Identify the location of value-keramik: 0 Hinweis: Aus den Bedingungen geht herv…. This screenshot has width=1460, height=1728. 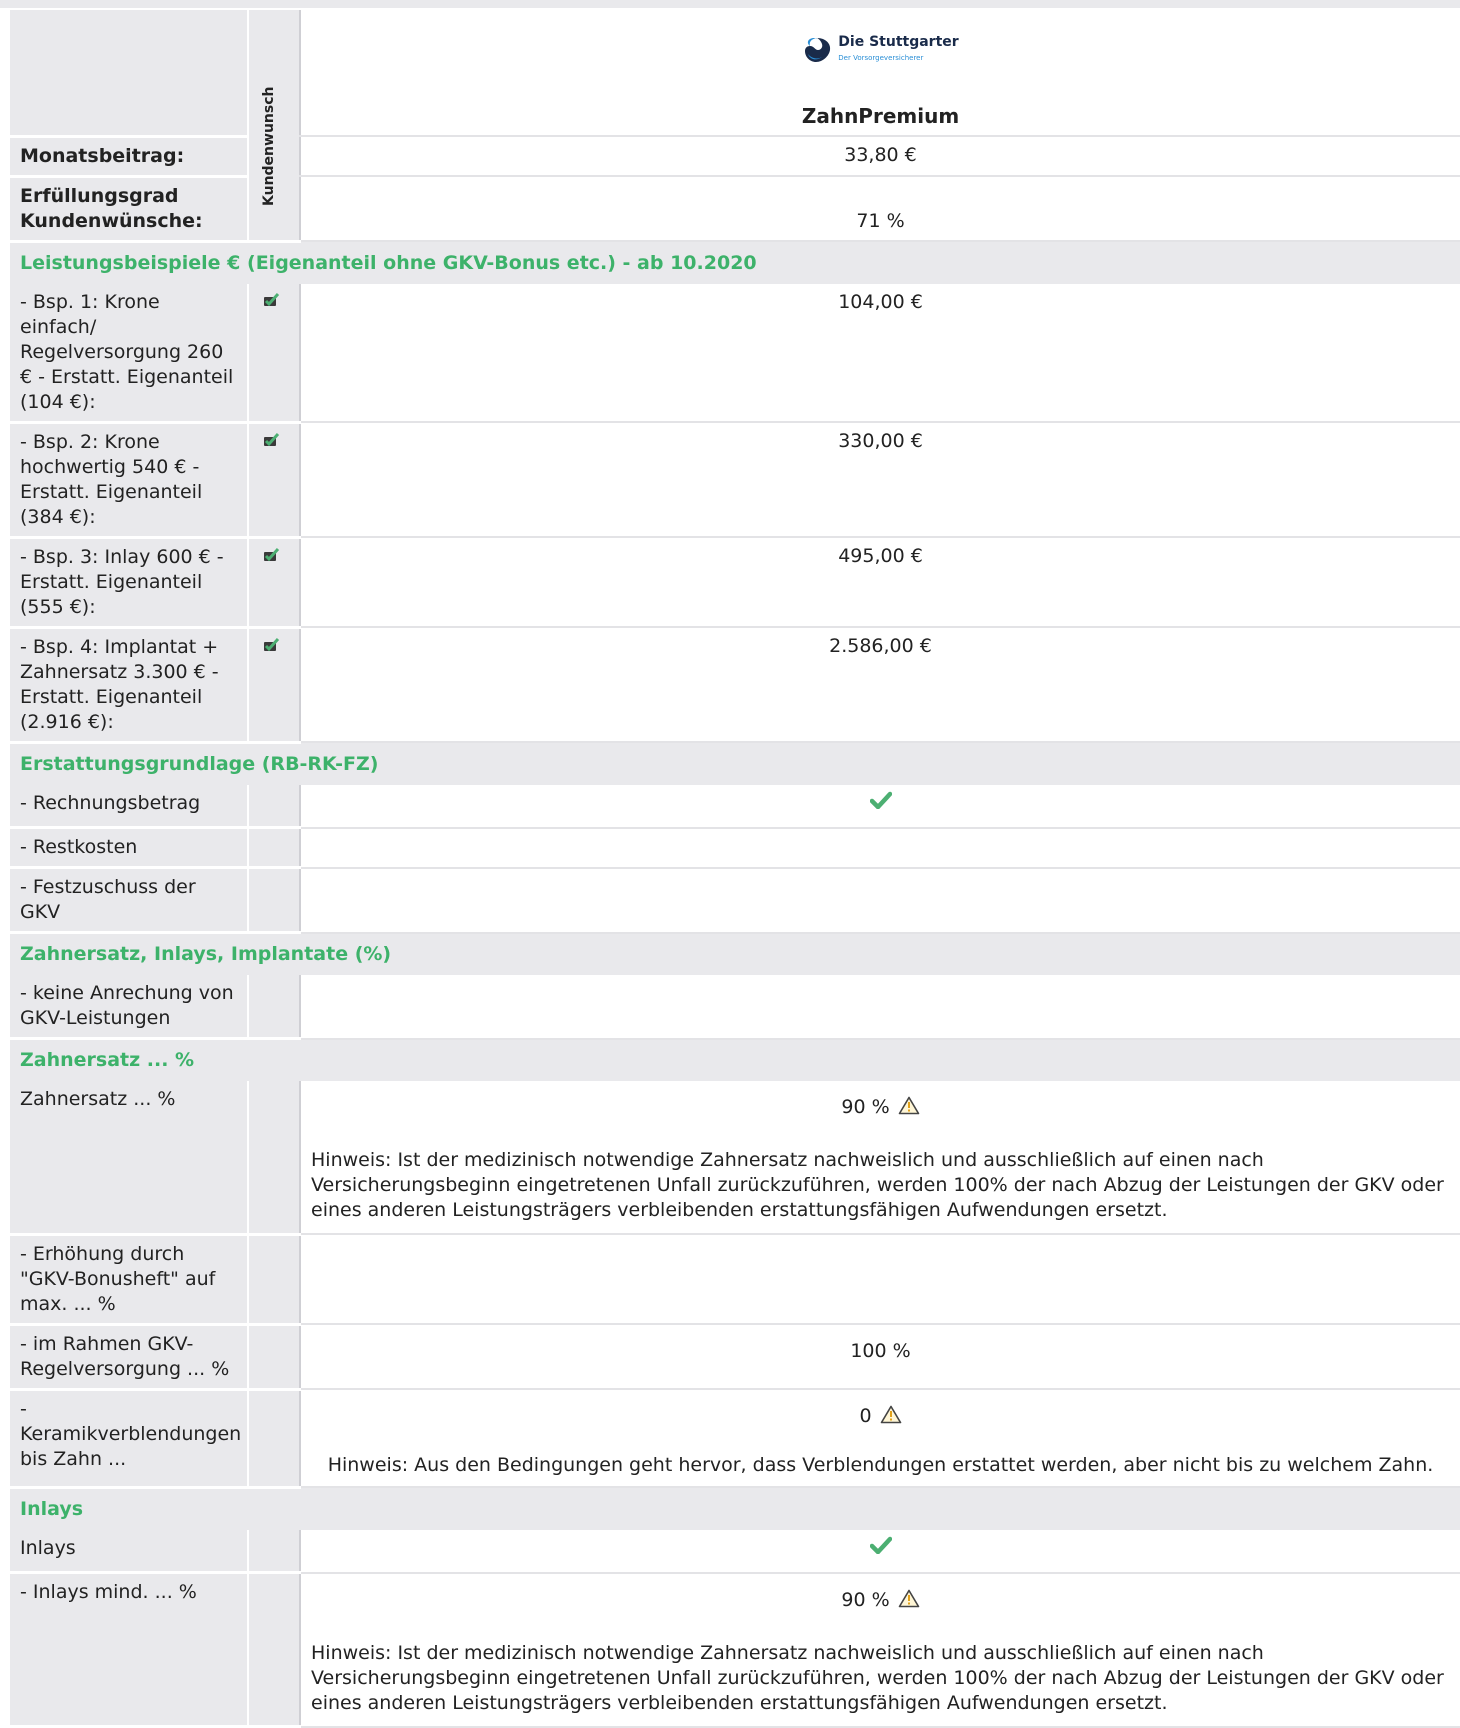
(879, 1438).